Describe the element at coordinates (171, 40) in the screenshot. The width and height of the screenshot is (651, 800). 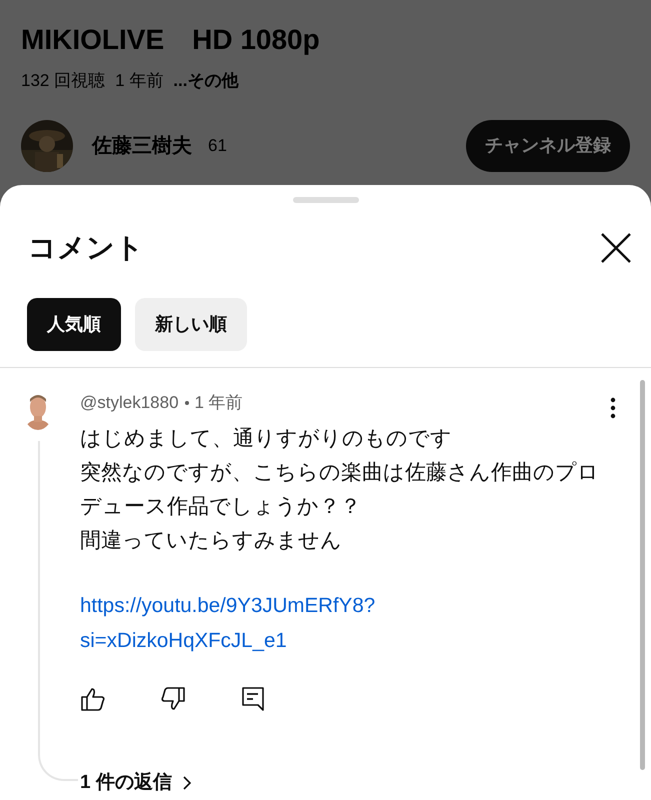
I see `video-title: MIKIOLIVE HD 1080p` at that location.